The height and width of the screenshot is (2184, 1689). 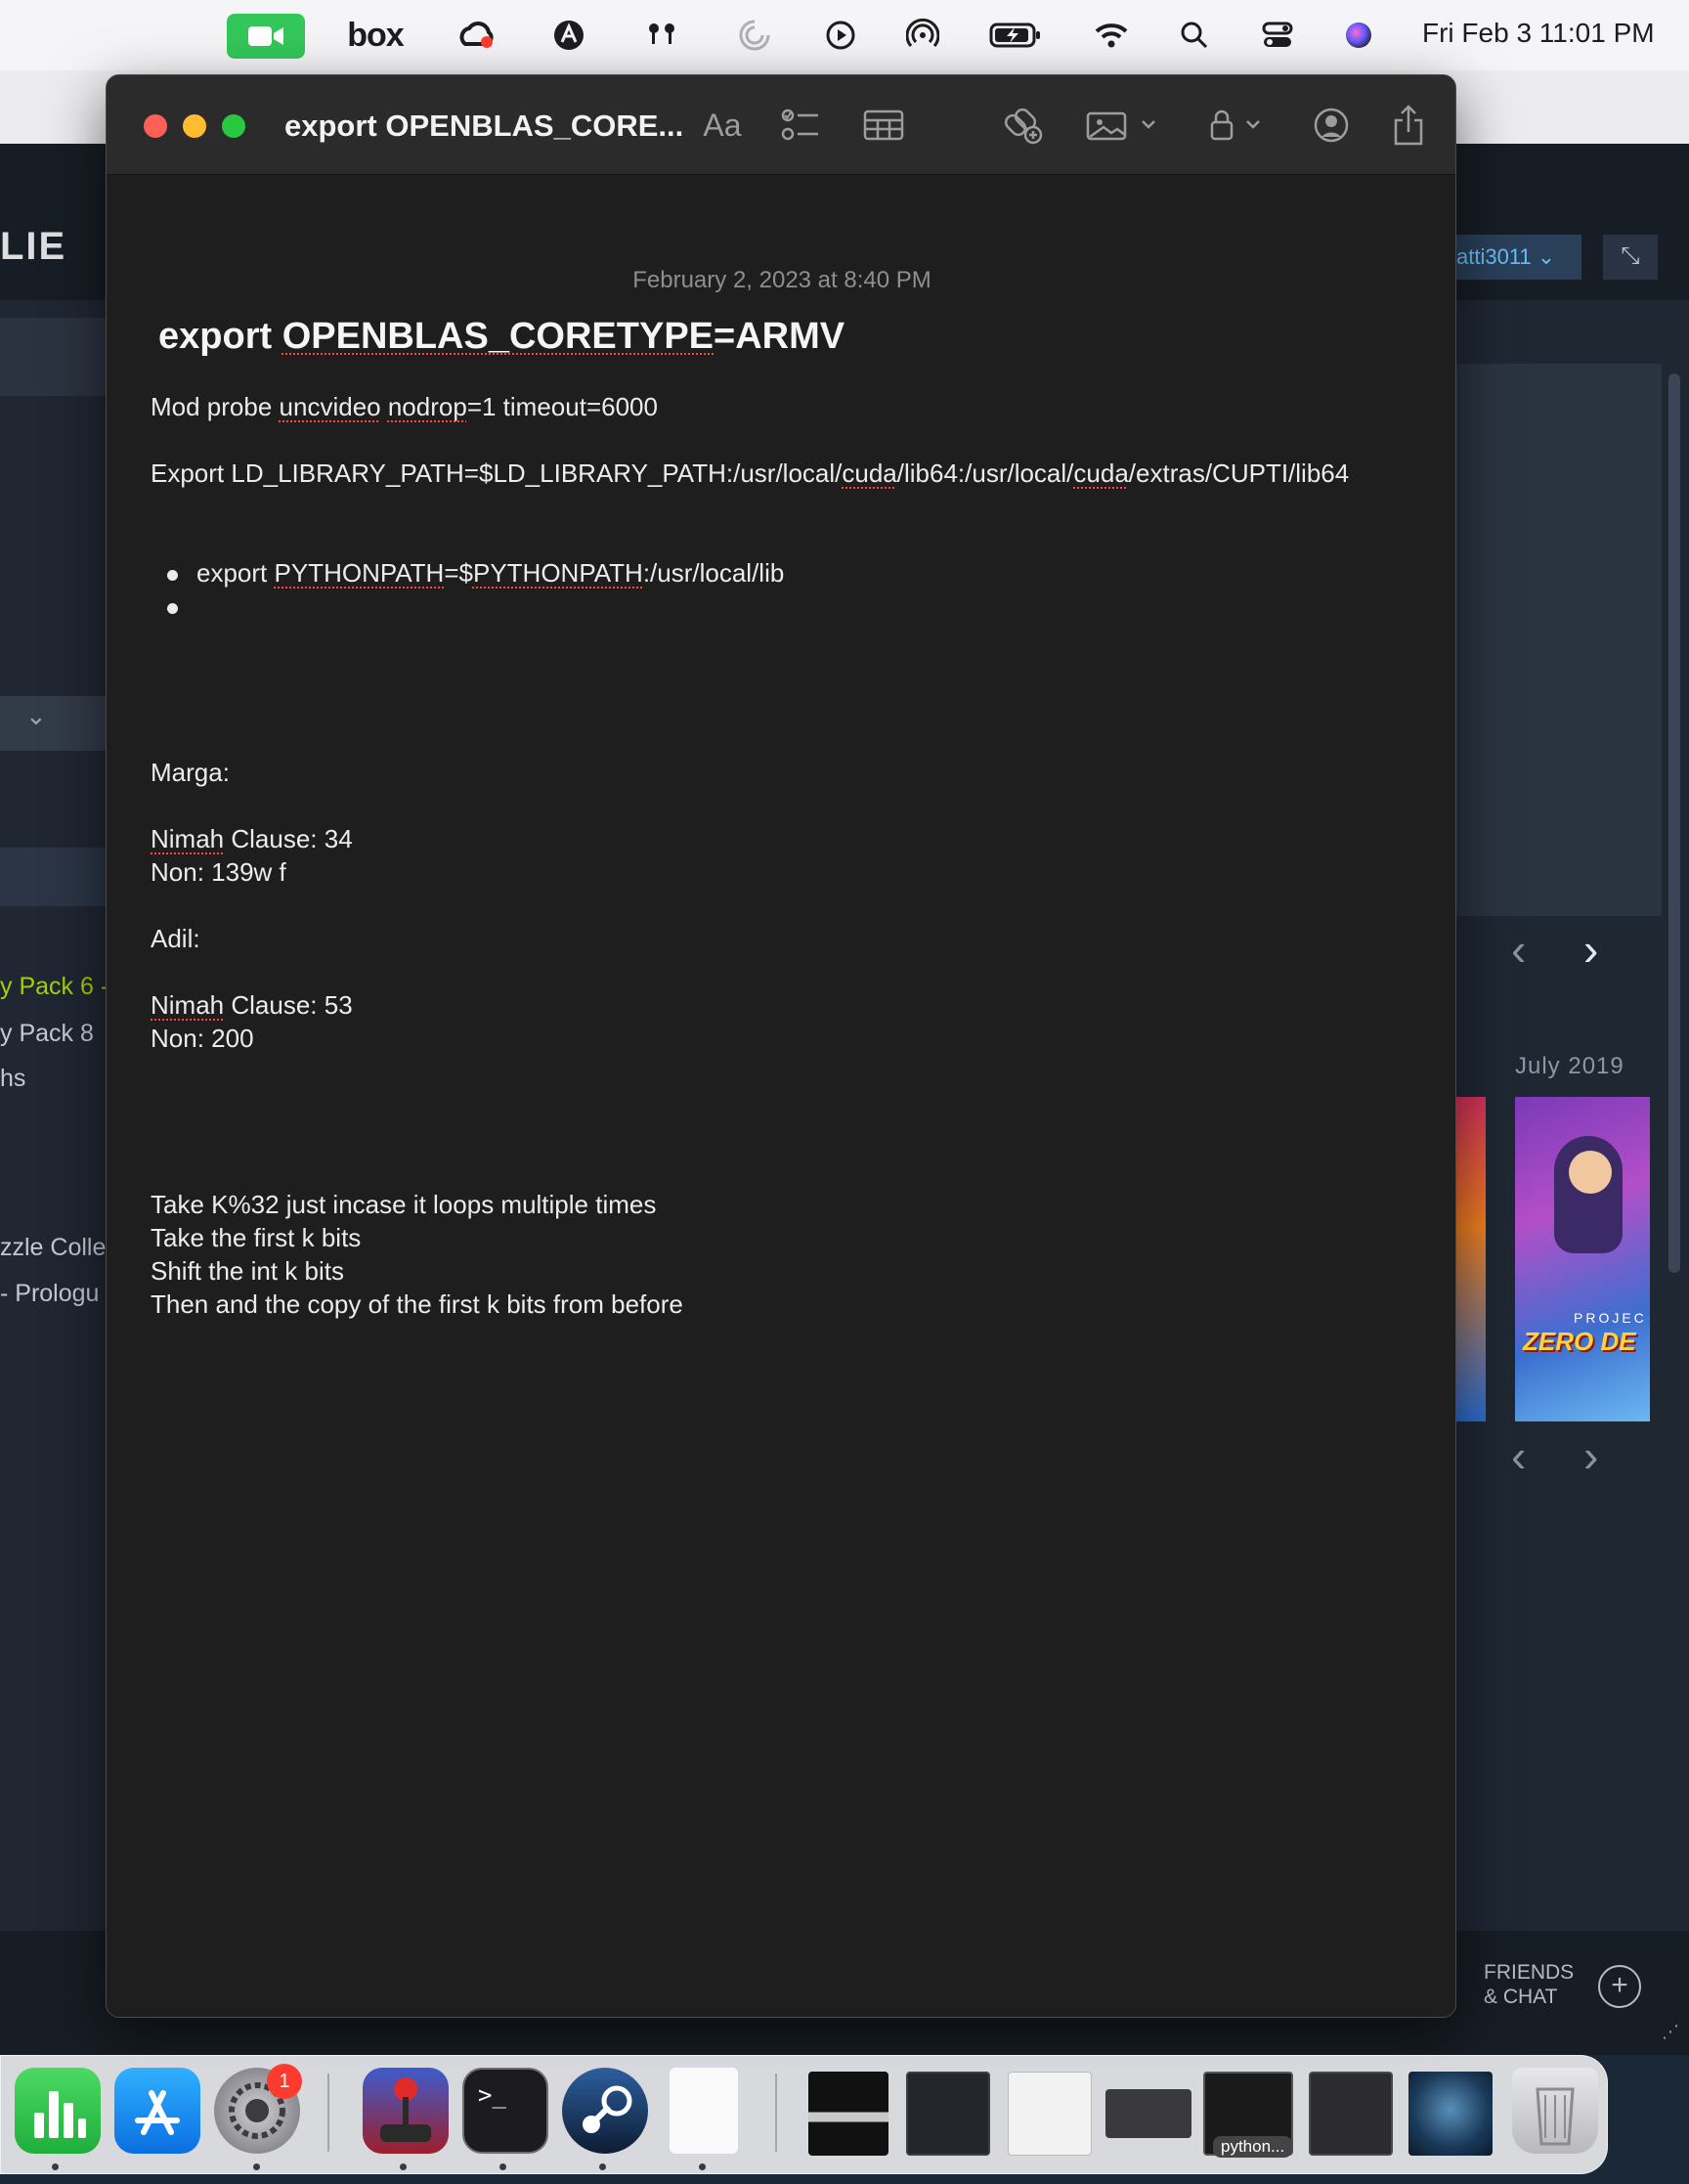 I want to click on link-icon, so click(x=1023, y=125).